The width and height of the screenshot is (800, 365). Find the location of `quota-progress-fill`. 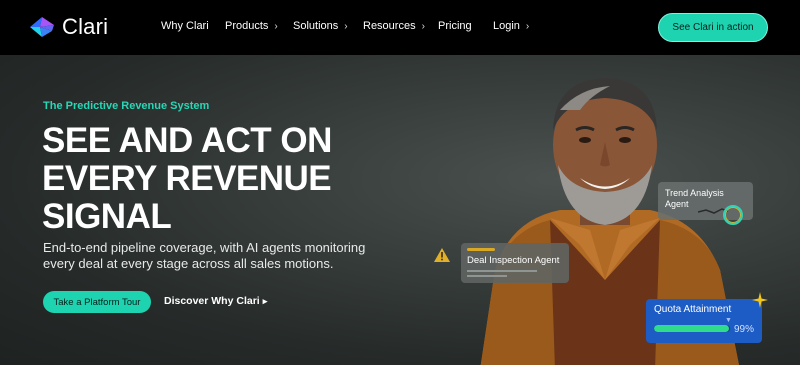

quota-progress-fill is located at coordinates (692, 328).